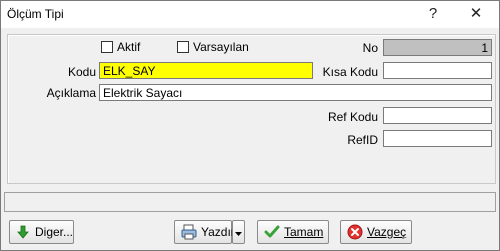  I want to click on refid-label: RefID, so click(362, 140).